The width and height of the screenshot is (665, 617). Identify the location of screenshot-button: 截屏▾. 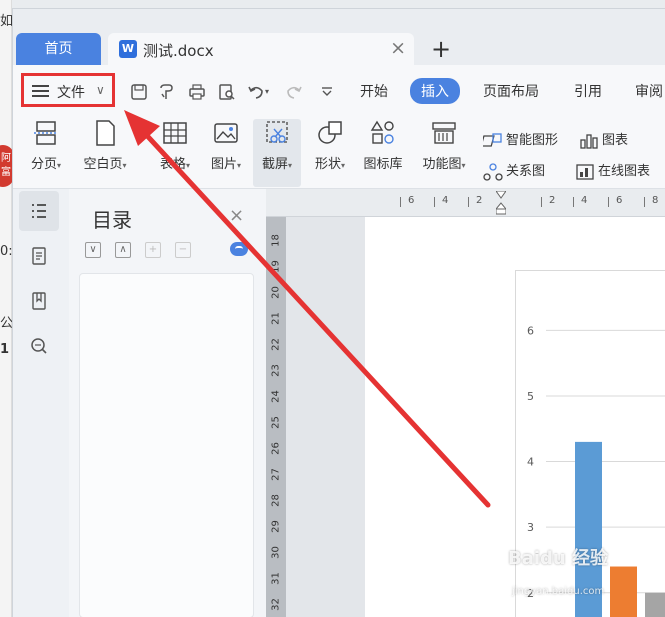
(277, 153).